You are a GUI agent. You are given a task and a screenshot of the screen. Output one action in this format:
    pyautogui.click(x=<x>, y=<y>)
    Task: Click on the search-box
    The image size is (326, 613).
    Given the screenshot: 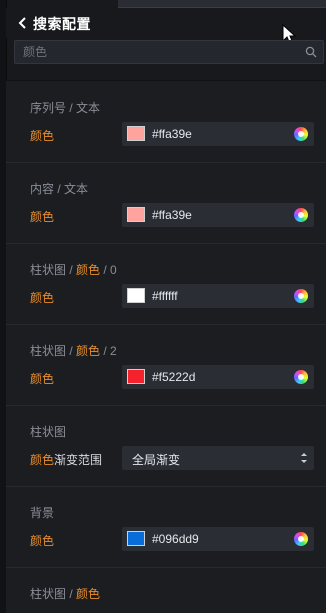 What is the action you would take?
    pyautogui.click(x=169, y=52)
    